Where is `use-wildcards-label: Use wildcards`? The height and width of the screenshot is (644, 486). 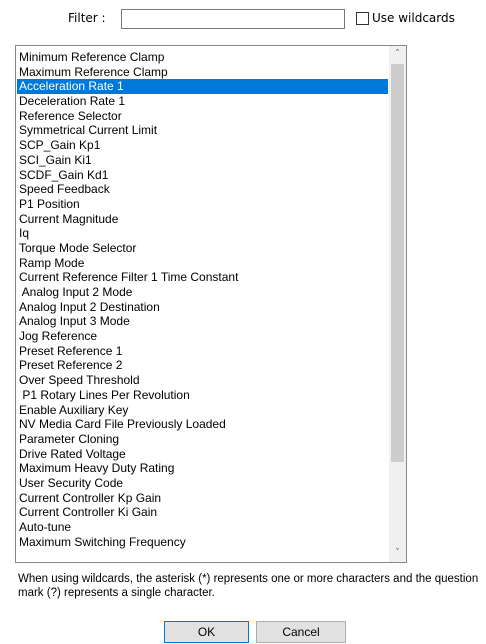
use-wildcards-label: Use wildcards is located at coordinates (413, 18).